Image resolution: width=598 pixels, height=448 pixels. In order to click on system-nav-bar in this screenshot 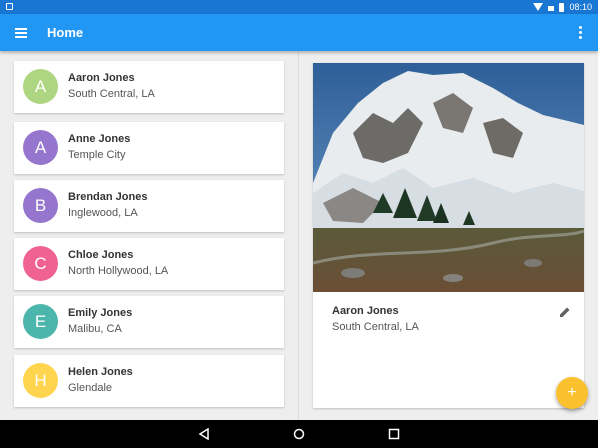, I will do `click(299, 434)`.